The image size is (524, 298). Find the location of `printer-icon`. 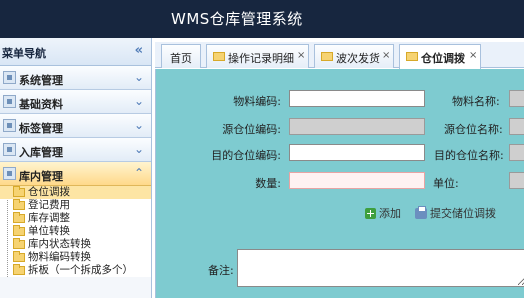

printer-icon is located at coordinates (421, 212).